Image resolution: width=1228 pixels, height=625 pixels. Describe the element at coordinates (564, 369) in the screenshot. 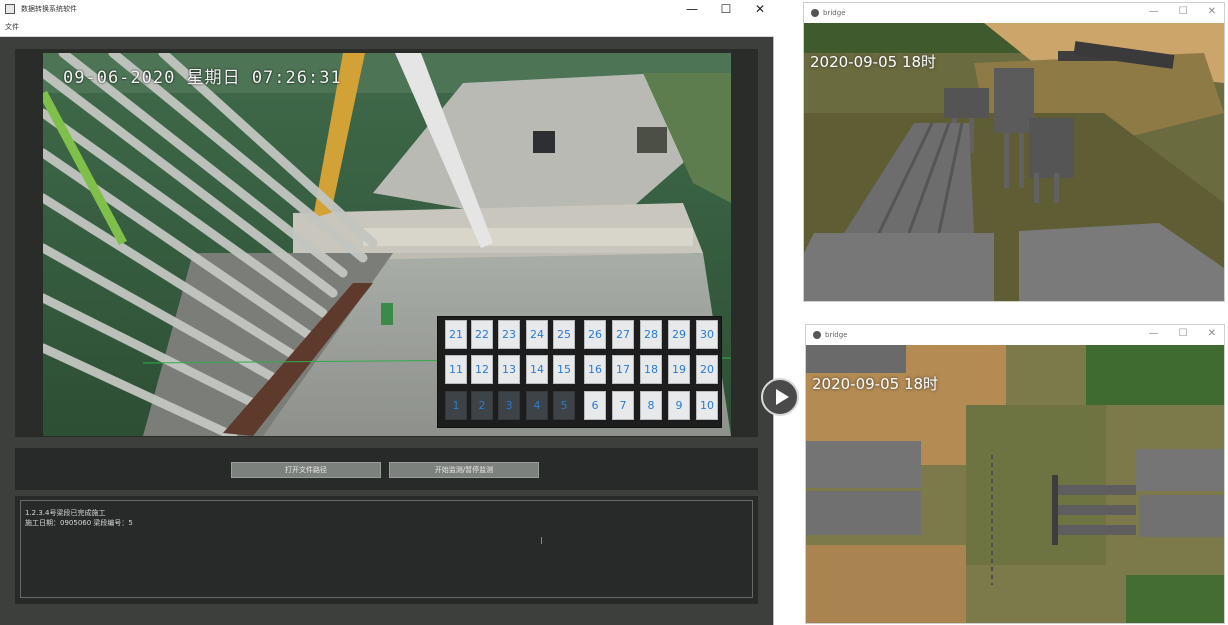

I see `segment-cell: 15` at that location.